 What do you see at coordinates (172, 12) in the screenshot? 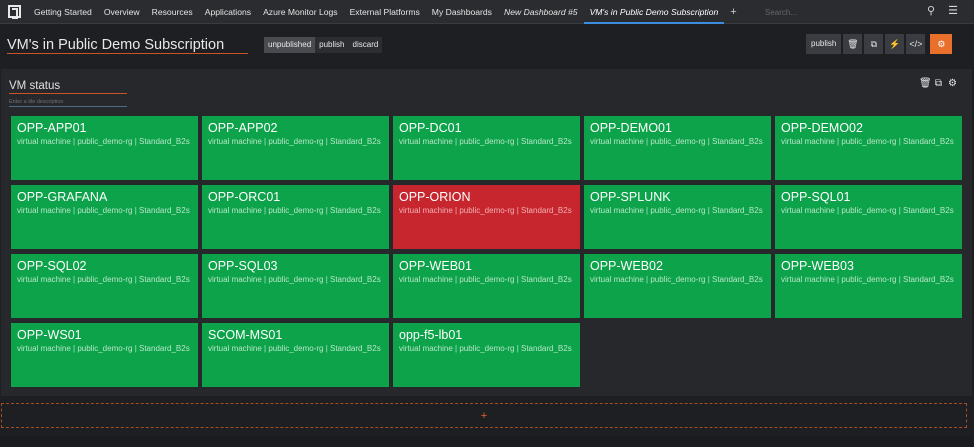
I see `nav-tab: Resources` at bounding box center [172, 12].